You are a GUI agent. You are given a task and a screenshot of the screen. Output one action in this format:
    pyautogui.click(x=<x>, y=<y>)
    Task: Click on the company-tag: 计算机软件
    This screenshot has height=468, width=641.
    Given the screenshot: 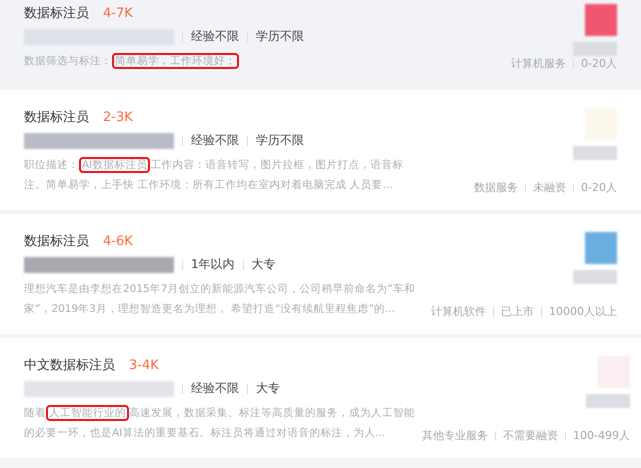 What is the action you would take?
    pyautogui.click(x=458, y=311)
    